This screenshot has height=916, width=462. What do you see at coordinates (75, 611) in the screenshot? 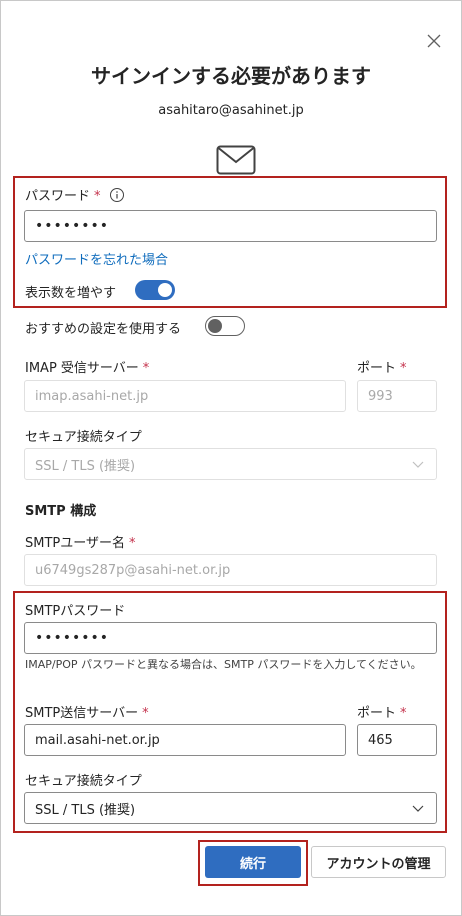
I see `smtp-password-label: SMTPパスワード` at bounding box center [75, 611].